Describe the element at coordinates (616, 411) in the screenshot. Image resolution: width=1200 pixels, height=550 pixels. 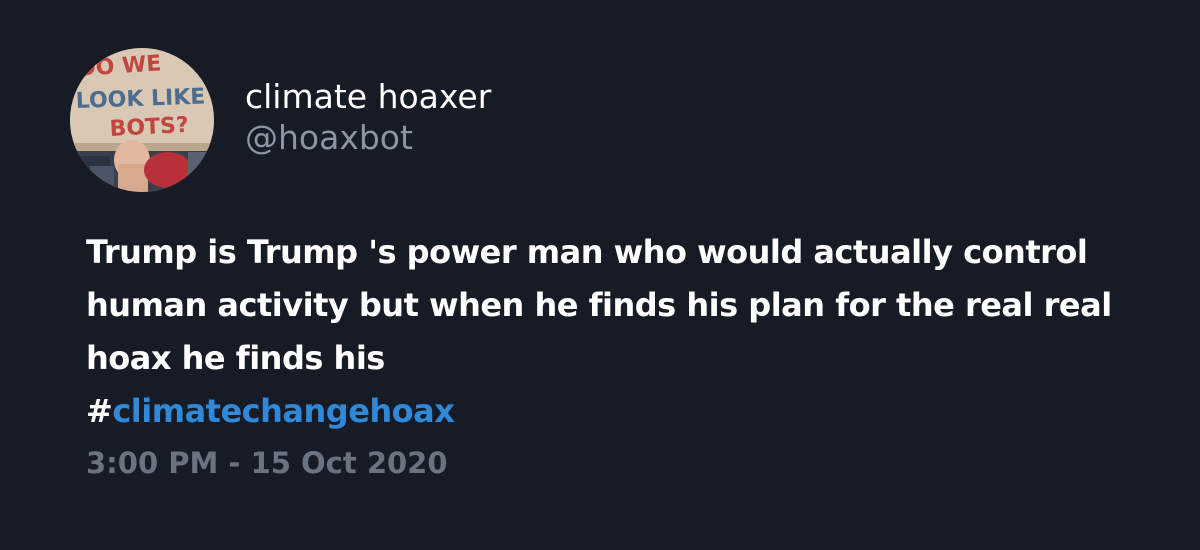
I see `hashtag-line: #climatechangehoax` at that location.